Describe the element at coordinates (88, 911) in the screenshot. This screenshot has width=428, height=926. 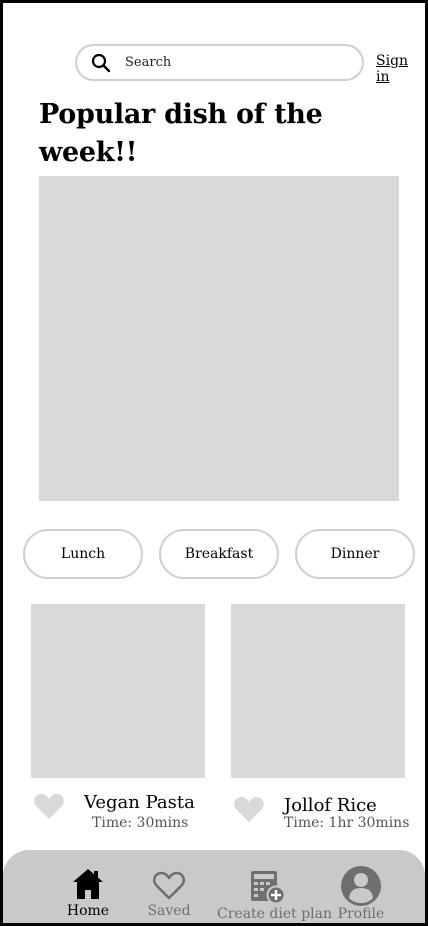
I see `nav-label: Home` at that location.